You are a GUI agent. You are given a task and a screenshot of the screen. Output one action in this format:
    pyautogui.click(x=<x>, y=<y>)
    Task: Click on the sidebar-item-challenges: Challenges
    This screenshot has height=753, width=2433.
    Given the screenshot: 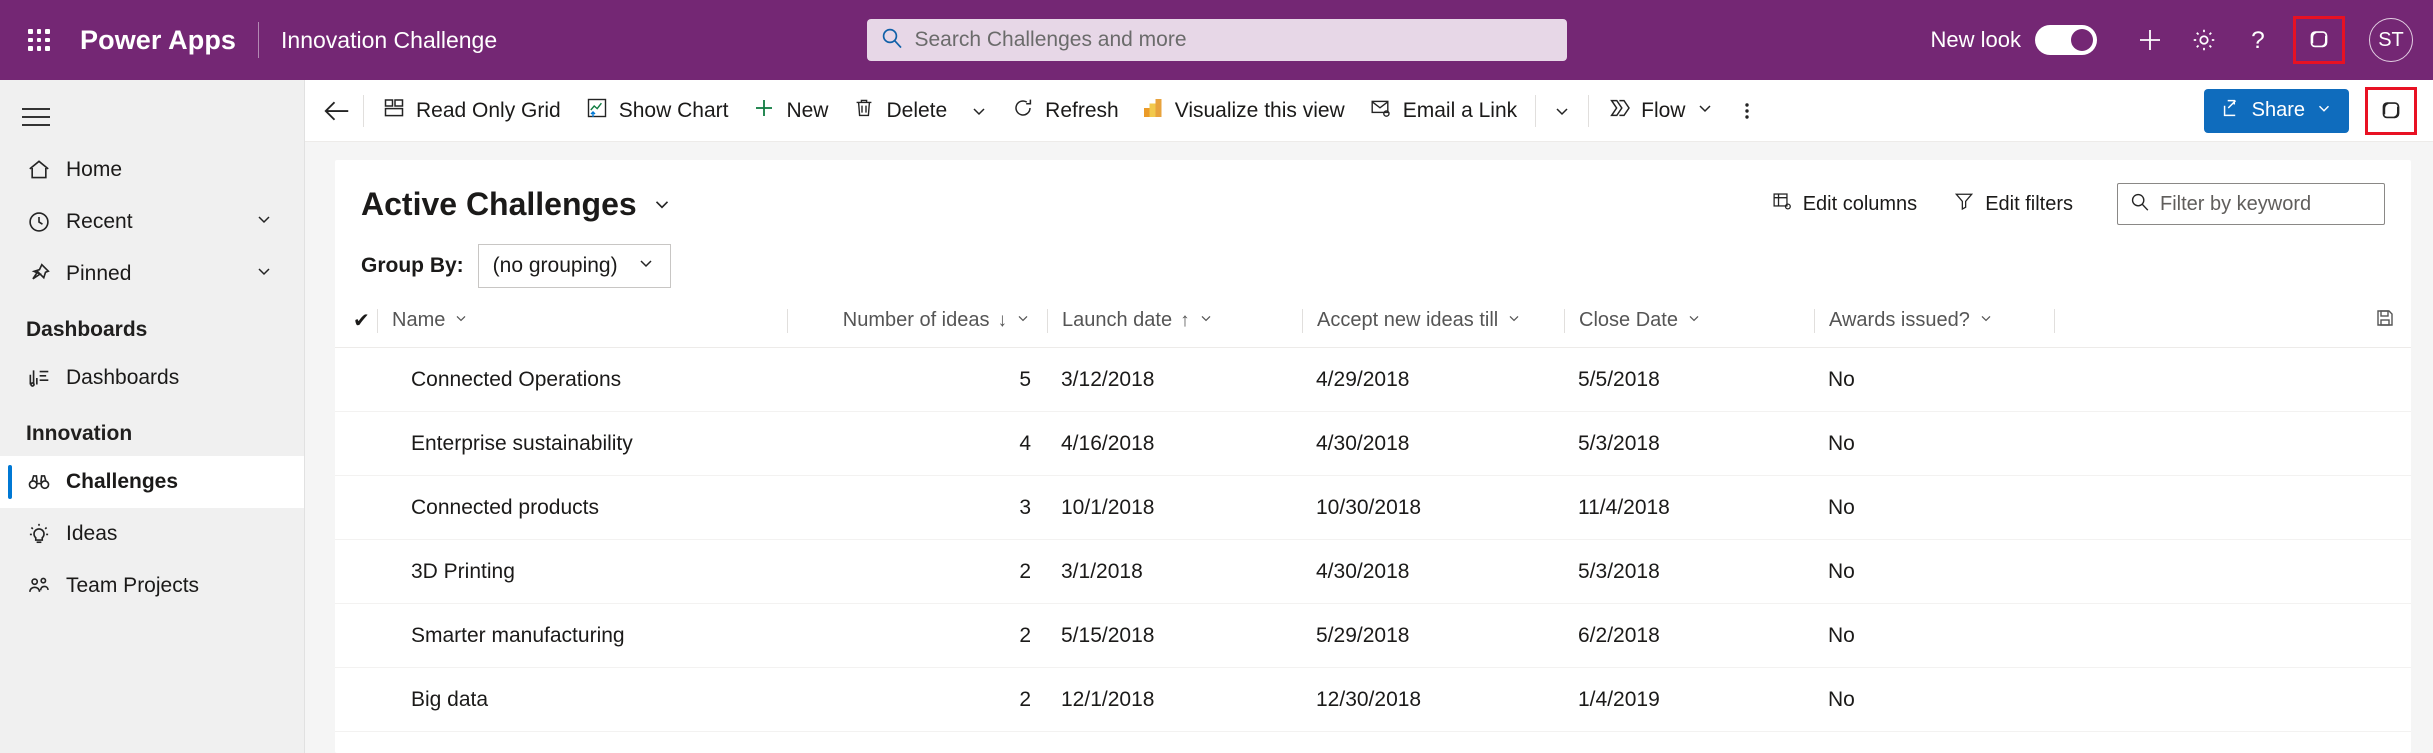 What is the action you would take?
    pyautogui.click(x=152, y=482)
    